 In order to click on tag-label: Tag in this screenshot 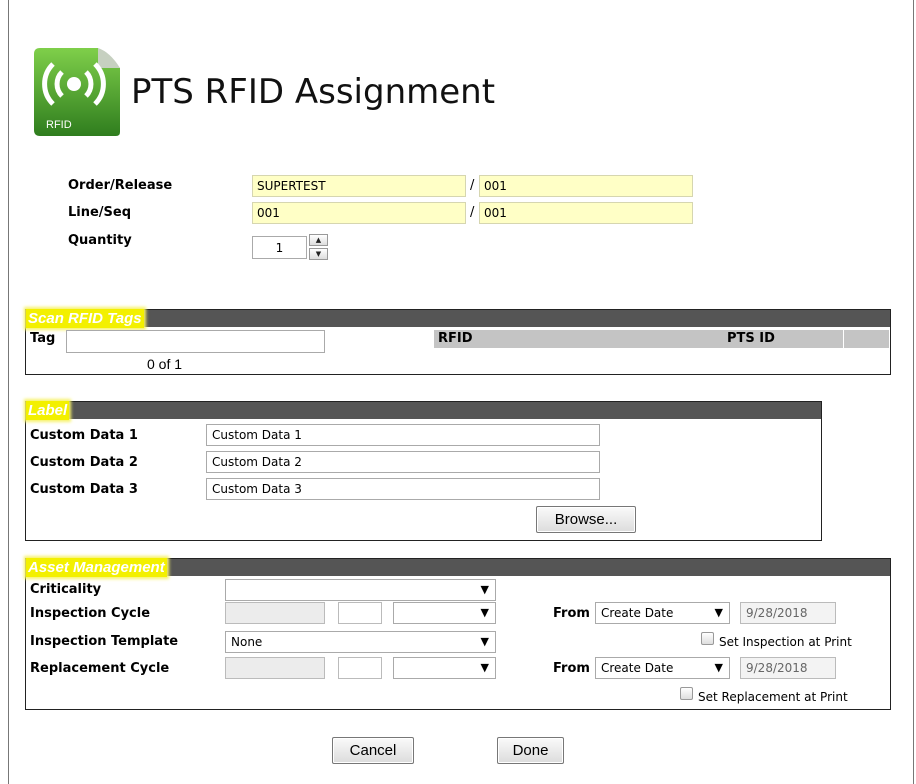, I will do `click(43, 338)`.